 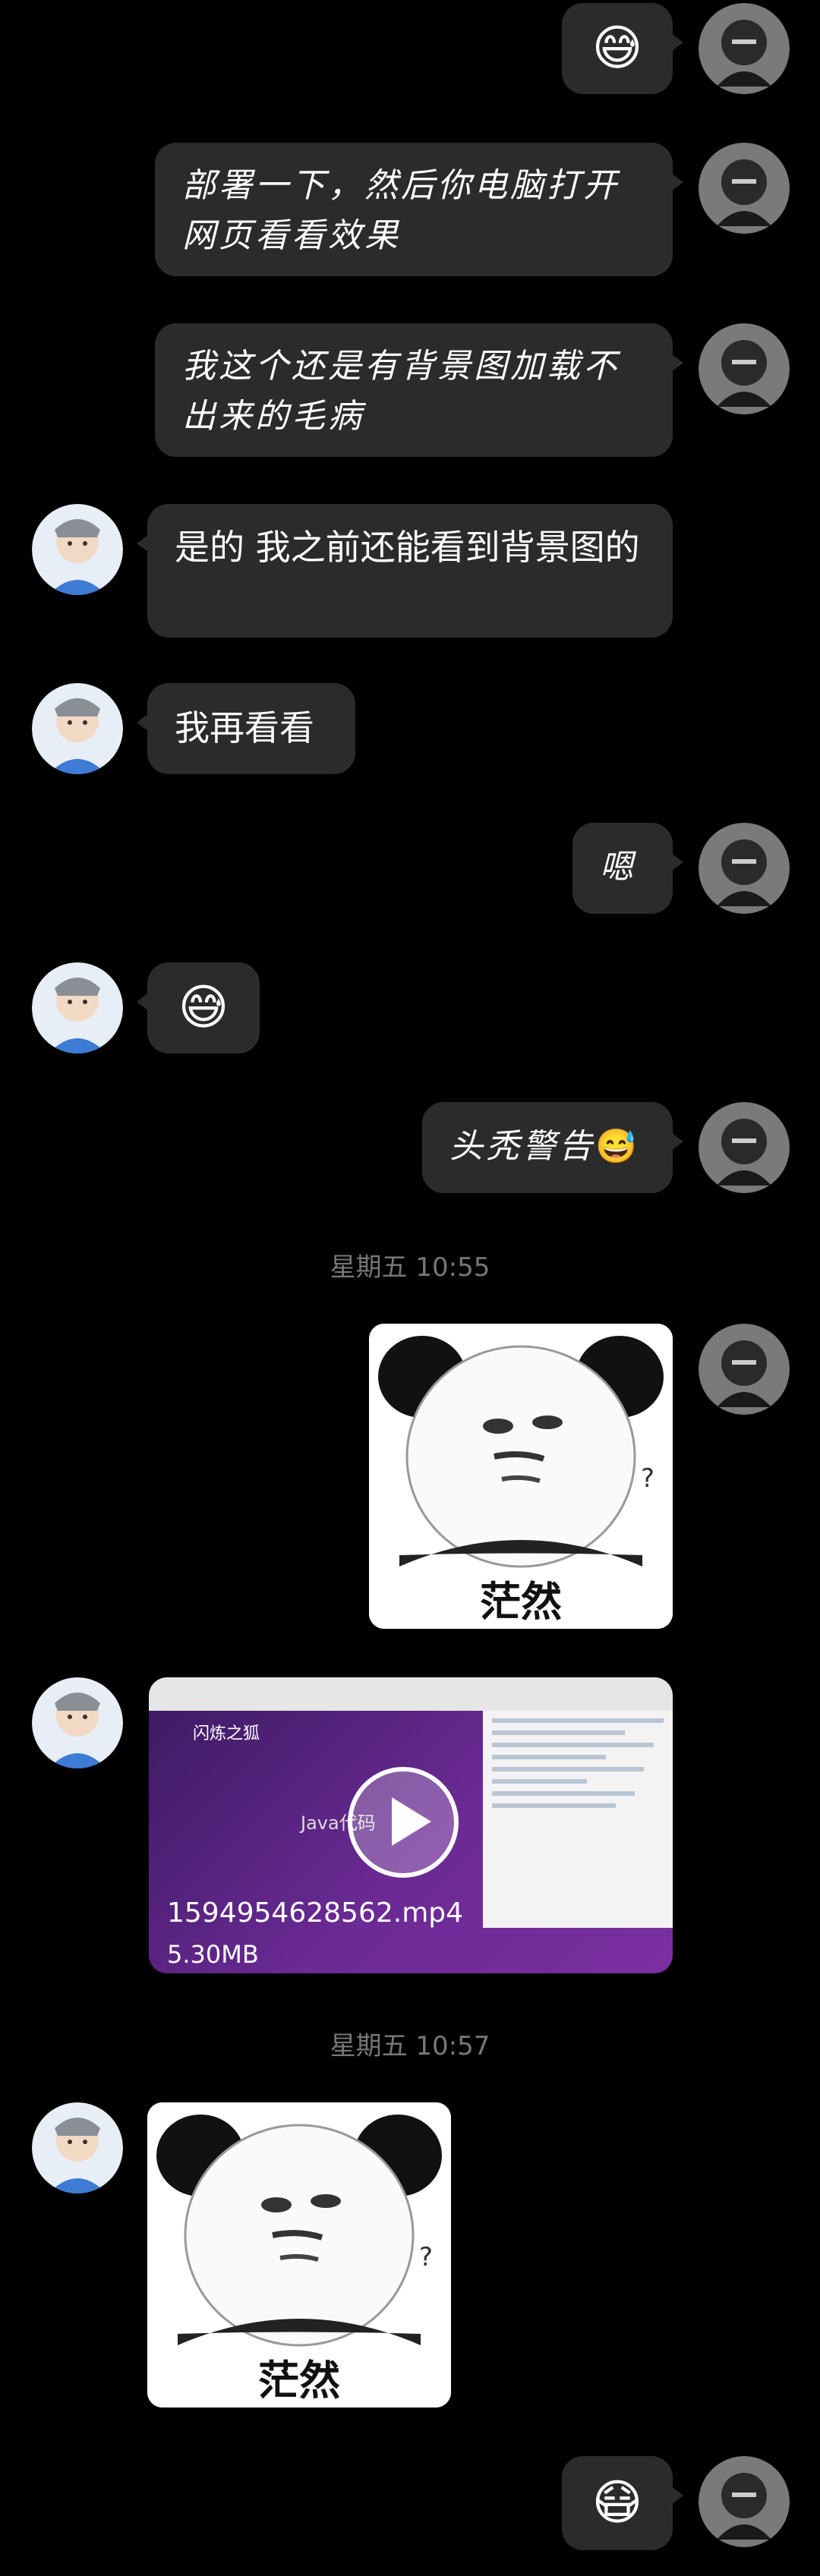 I want to click on message-bubble: 部署一下，然后你电脑打开网页看看效果, so click(x=419, y=209).